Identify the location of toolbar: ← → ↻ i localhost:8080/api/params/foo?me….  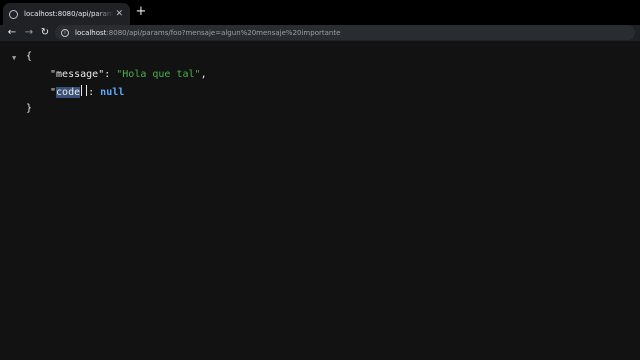
(320, 33).